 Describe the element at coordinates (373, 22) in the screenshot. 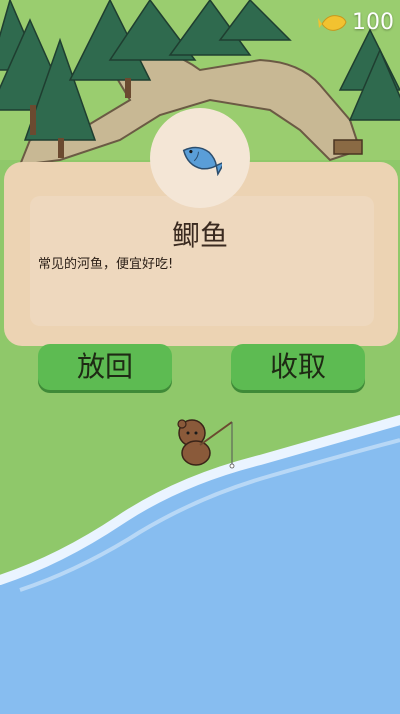

I see `coin-amount: 100` at that location.